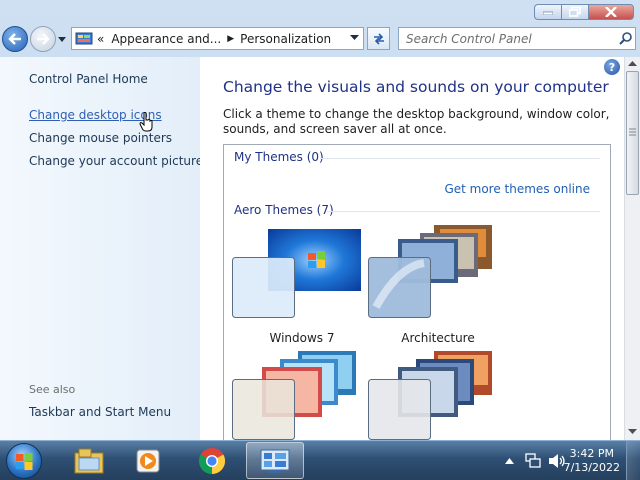 The height and width of the screenshot is (480, 640). What do you see at coordinates (52, 389) in the screenshot?
I see `see-also-header: See also` at bounding box center [52, 389].